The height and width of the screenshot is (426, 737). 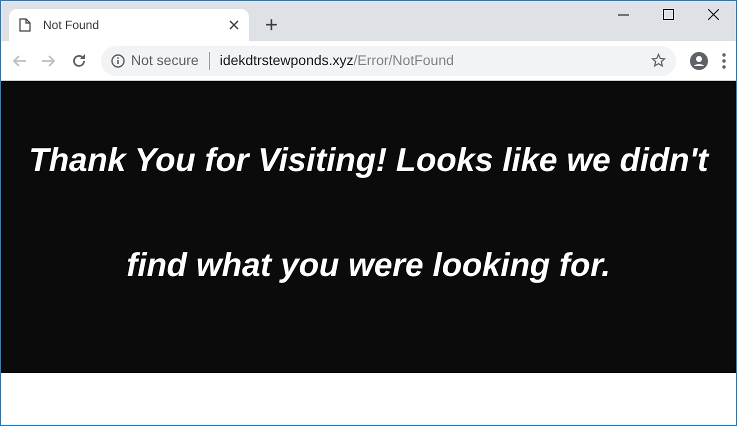 I want to click on address-bar: Not secure idekdtrstewponds.xyz/Error/NotFound, so click(x=388, y=61).